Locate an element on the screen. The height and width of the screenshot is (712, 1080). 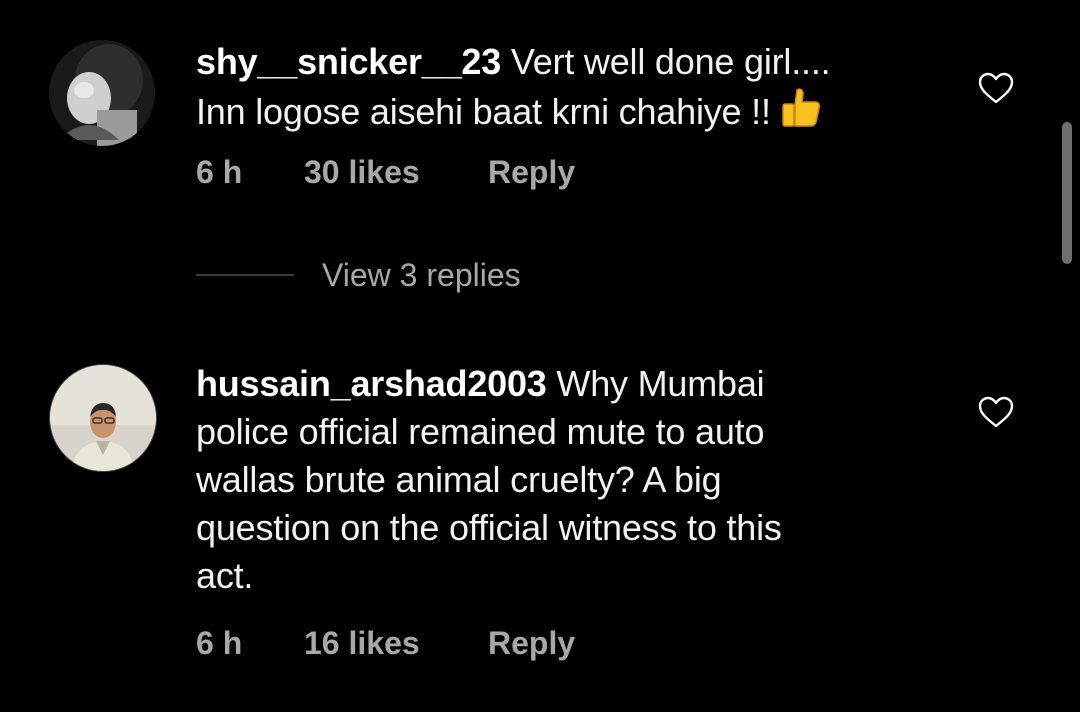
comment-meta: 6 h 30 likes Reply is located at coordinates (385, 172).